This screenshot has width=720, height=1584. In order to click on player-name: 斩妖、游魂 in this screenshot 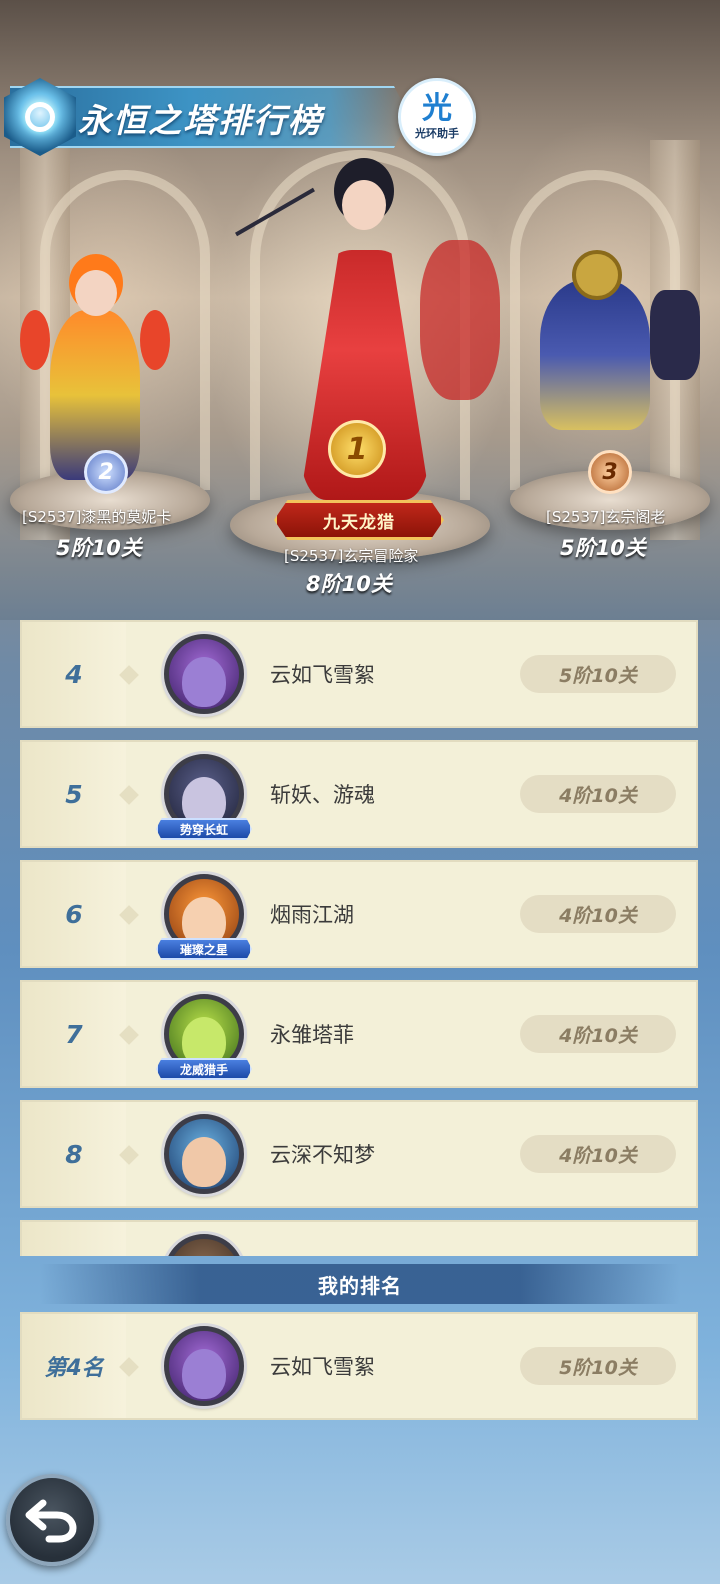, I will do `click(322, 795)`.